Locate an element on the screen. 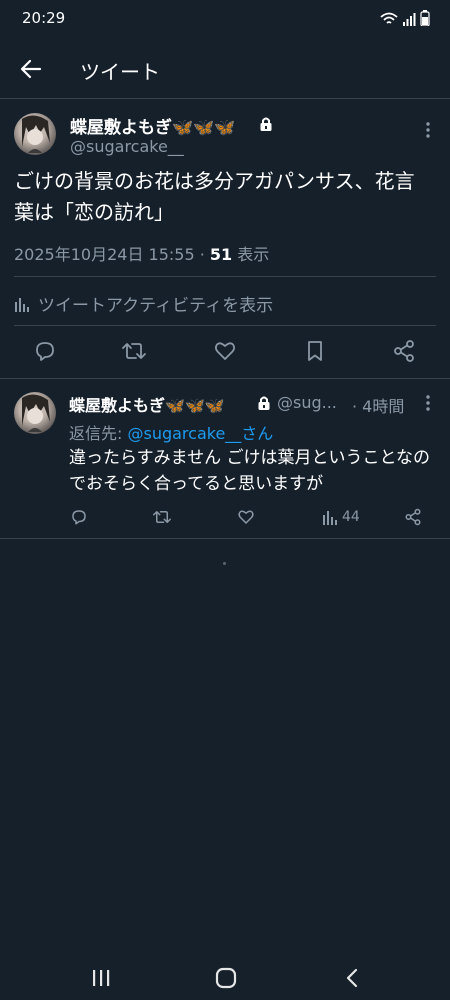 This screenshot has width=450, height=1000. status-time: 20:29 is located at coordinates (44, 18).